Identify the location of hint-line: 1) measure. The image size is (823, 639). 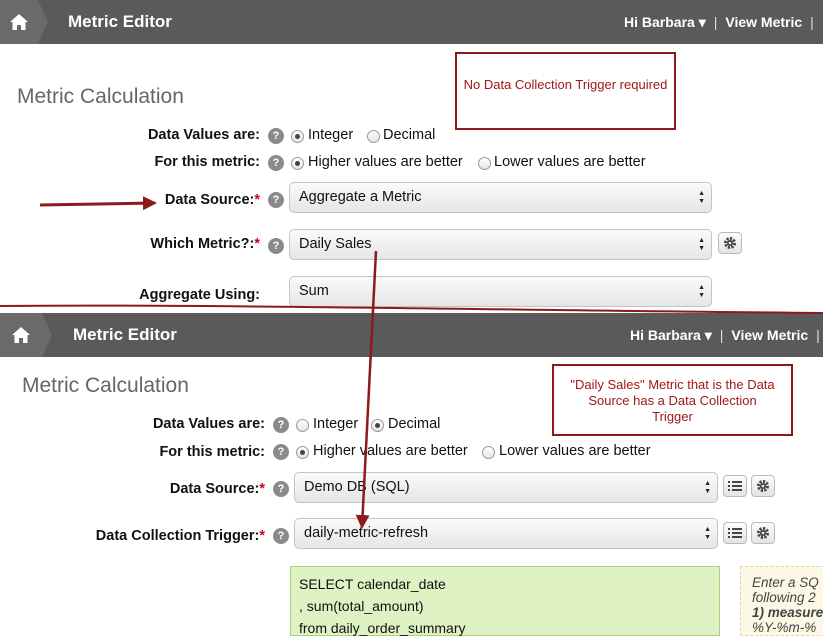
(787, 612).